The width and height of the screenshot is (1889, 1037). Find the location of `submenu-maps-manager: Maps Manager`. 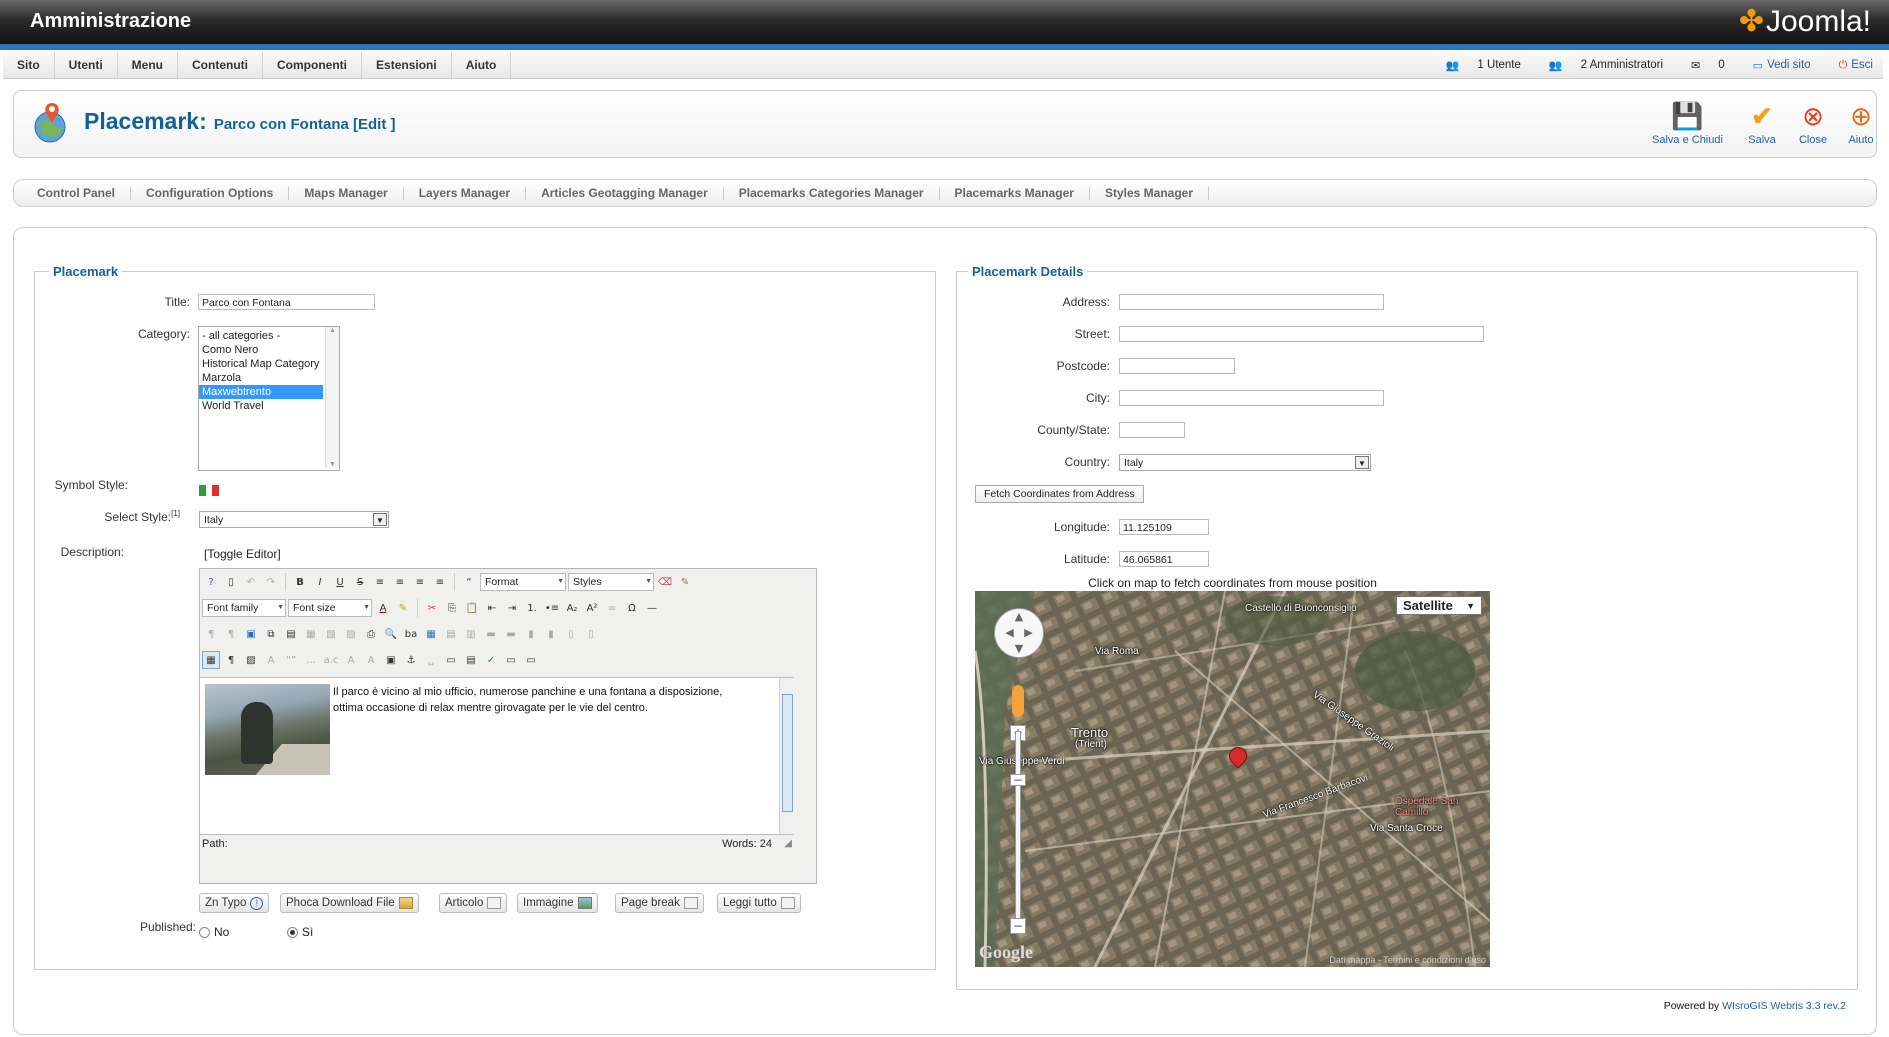

submenu-maps-manager: Maps Manager is located at coordinates (346, 193).